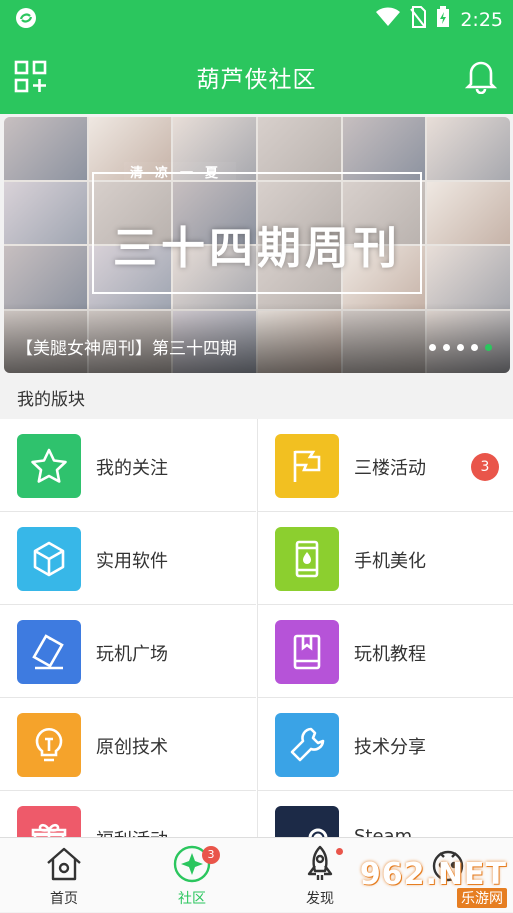 This screenshot has width=513, height=913. What do you see at coordinates (307, 466) in the screenshot?
I see `flag-icon` at bounding box center [307, 466].